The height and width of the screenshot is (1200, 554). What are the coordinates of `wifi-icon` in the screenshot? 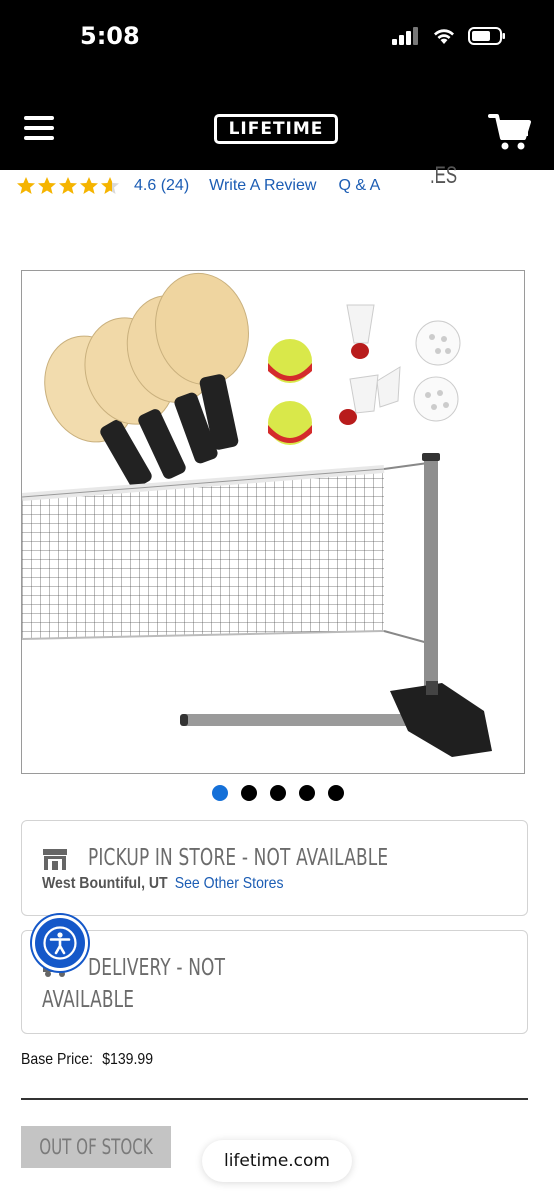 It's located at (444, 36).